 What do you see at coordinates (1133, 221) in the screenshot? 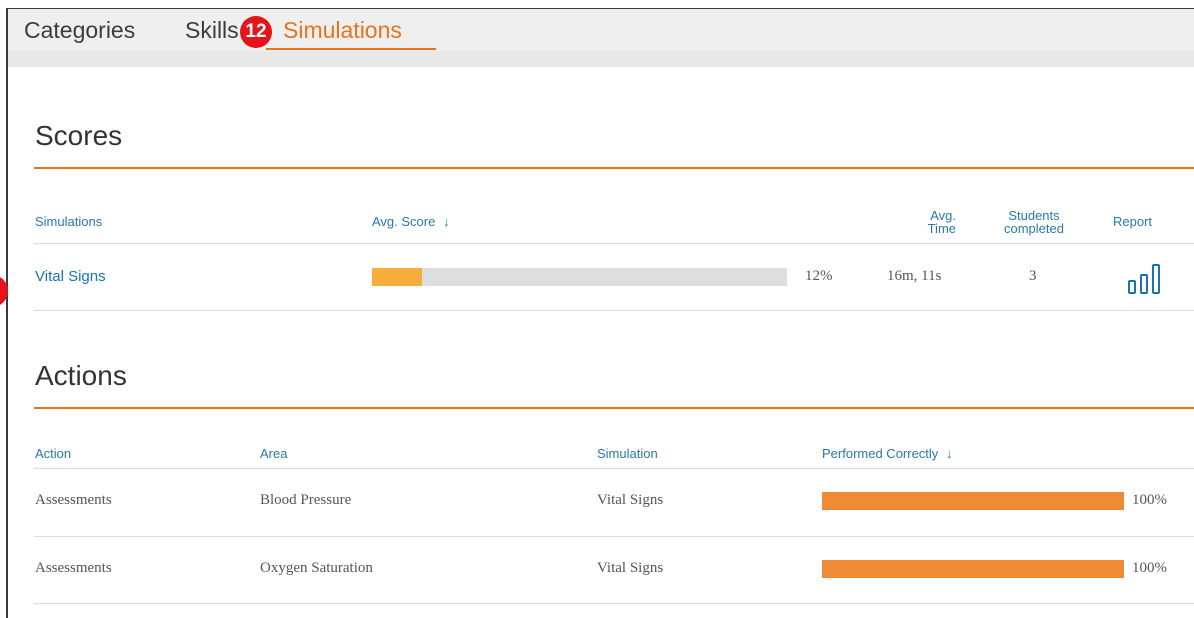
I see `col-header-report: Report` at bounding box center [1133, 221].